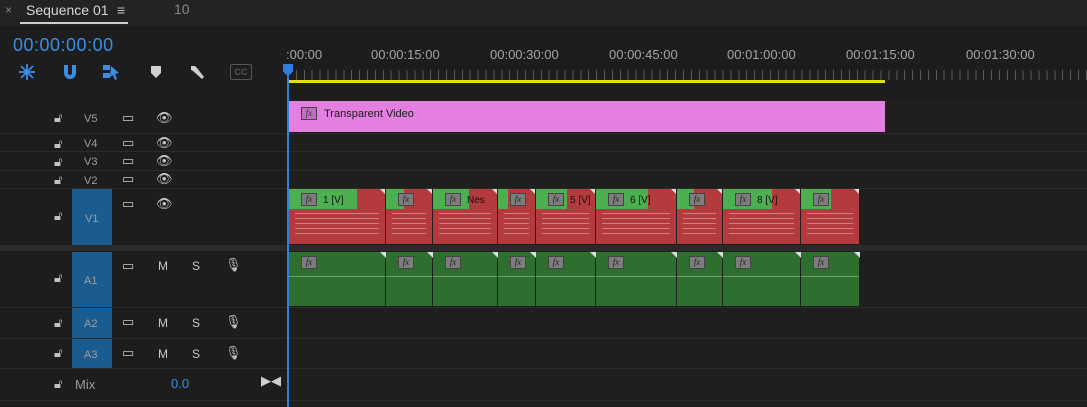 The image size is (1087, 407). What do you see at coordinates (85, 384) in the screenshot?
I see `mix-label: Mix` at bounding box center [85, 384].